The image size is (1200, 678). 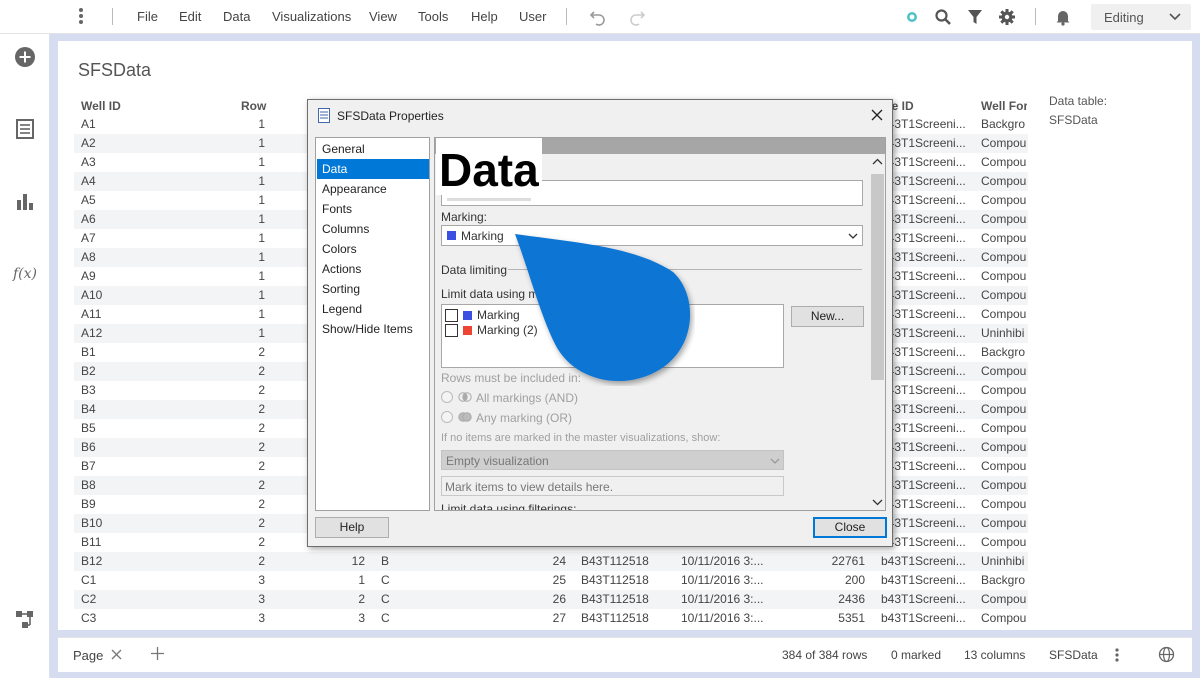 I want to click on menu-tools: Tools, so click(x=433, y=16).